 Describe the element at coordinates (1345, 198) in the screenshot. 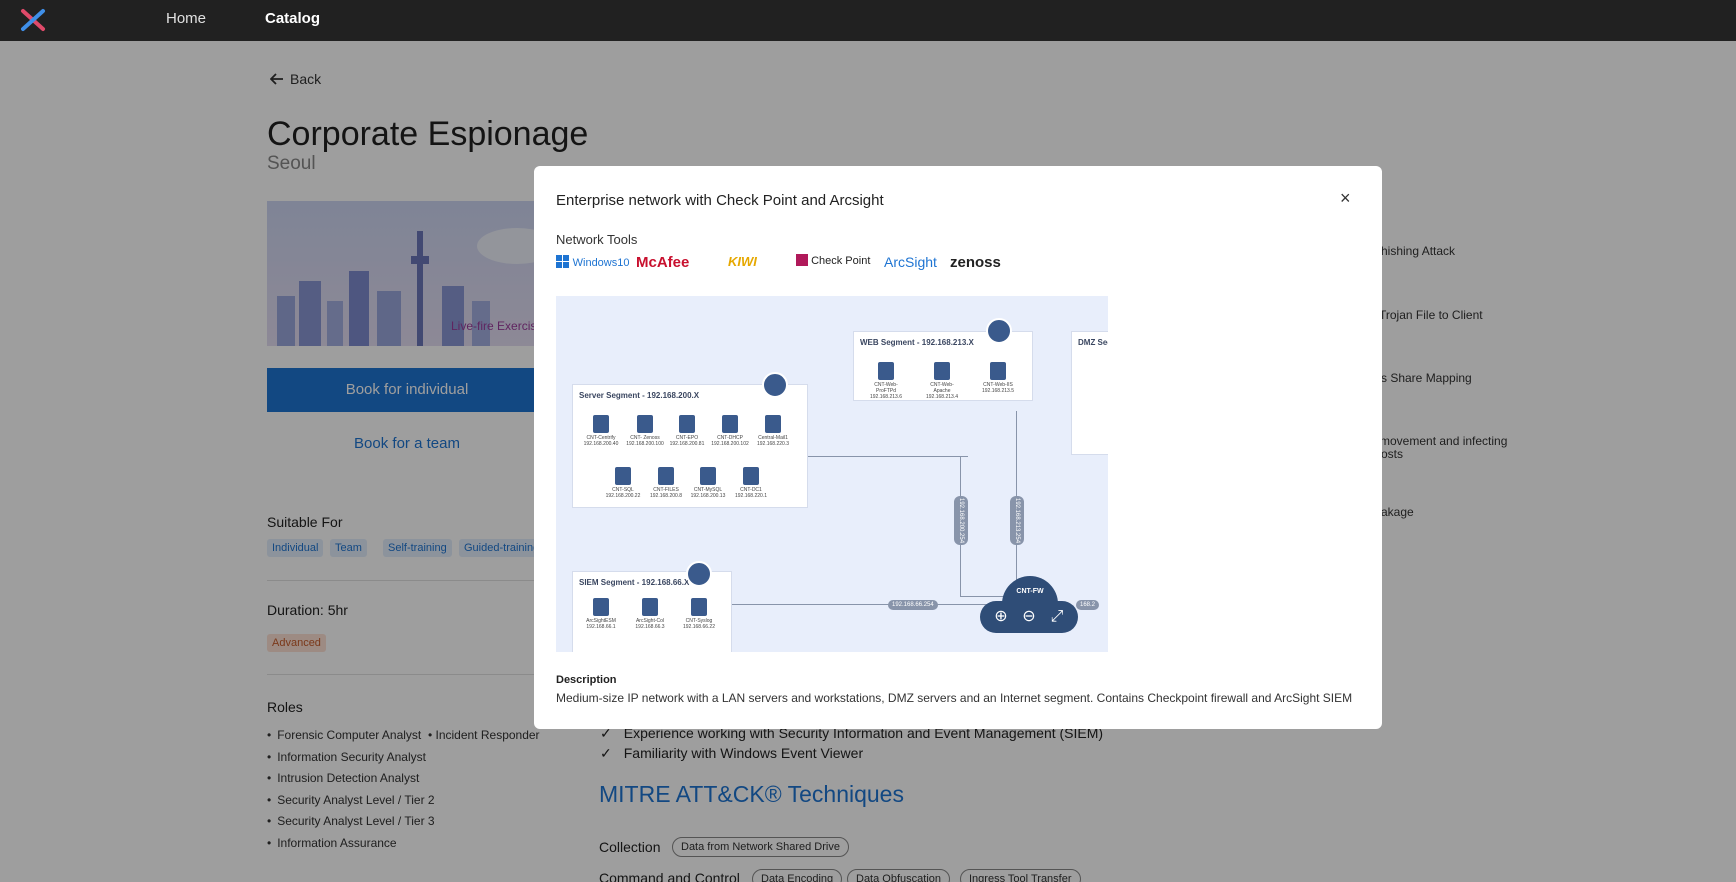

I see `close-icon: ×` at that location.